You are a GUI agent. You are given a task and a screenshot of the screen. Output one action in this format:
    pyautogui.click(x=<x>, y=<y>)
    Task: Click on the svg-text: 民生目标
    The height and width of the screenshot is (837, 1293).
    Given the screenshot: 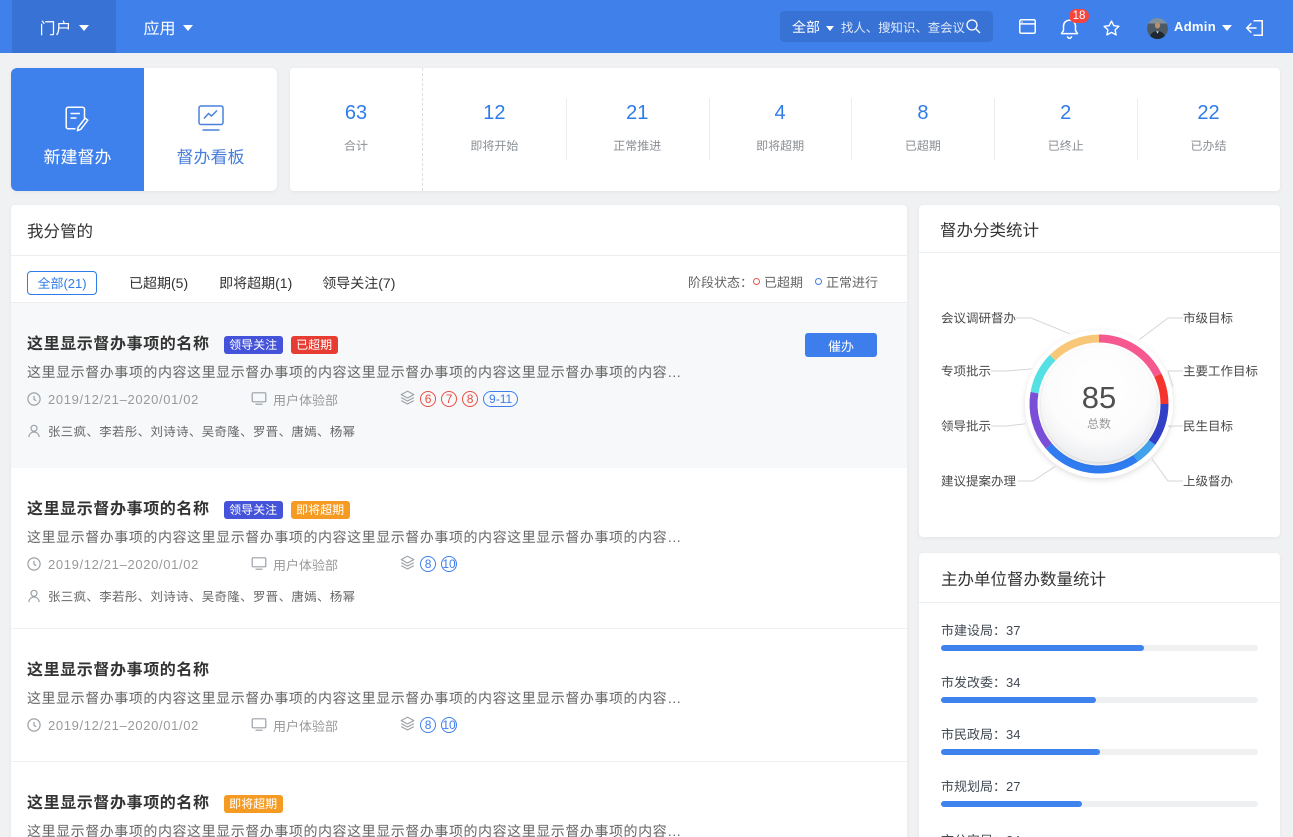 What is the action you would take?
    pyautogui.click(x=1208, y=427)
    